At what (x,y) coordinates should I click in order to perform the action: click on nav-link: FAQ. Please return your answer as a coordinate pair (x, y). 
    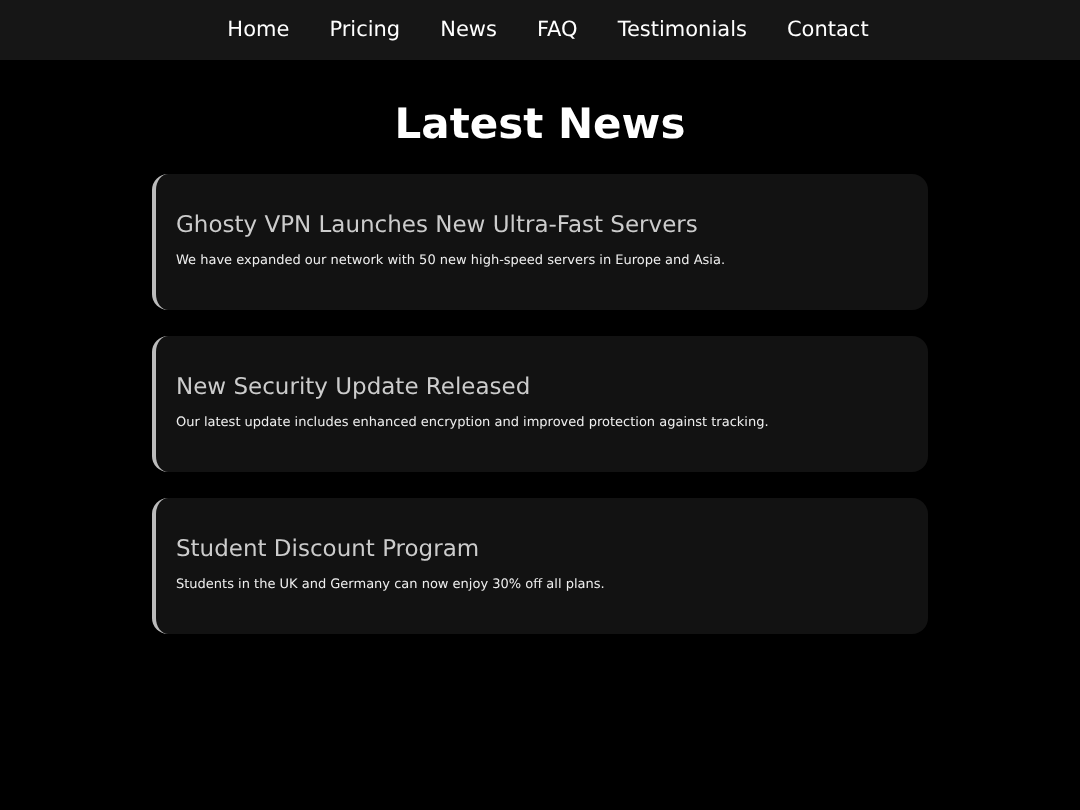
    Looking at the image, I should click on (557, 30).